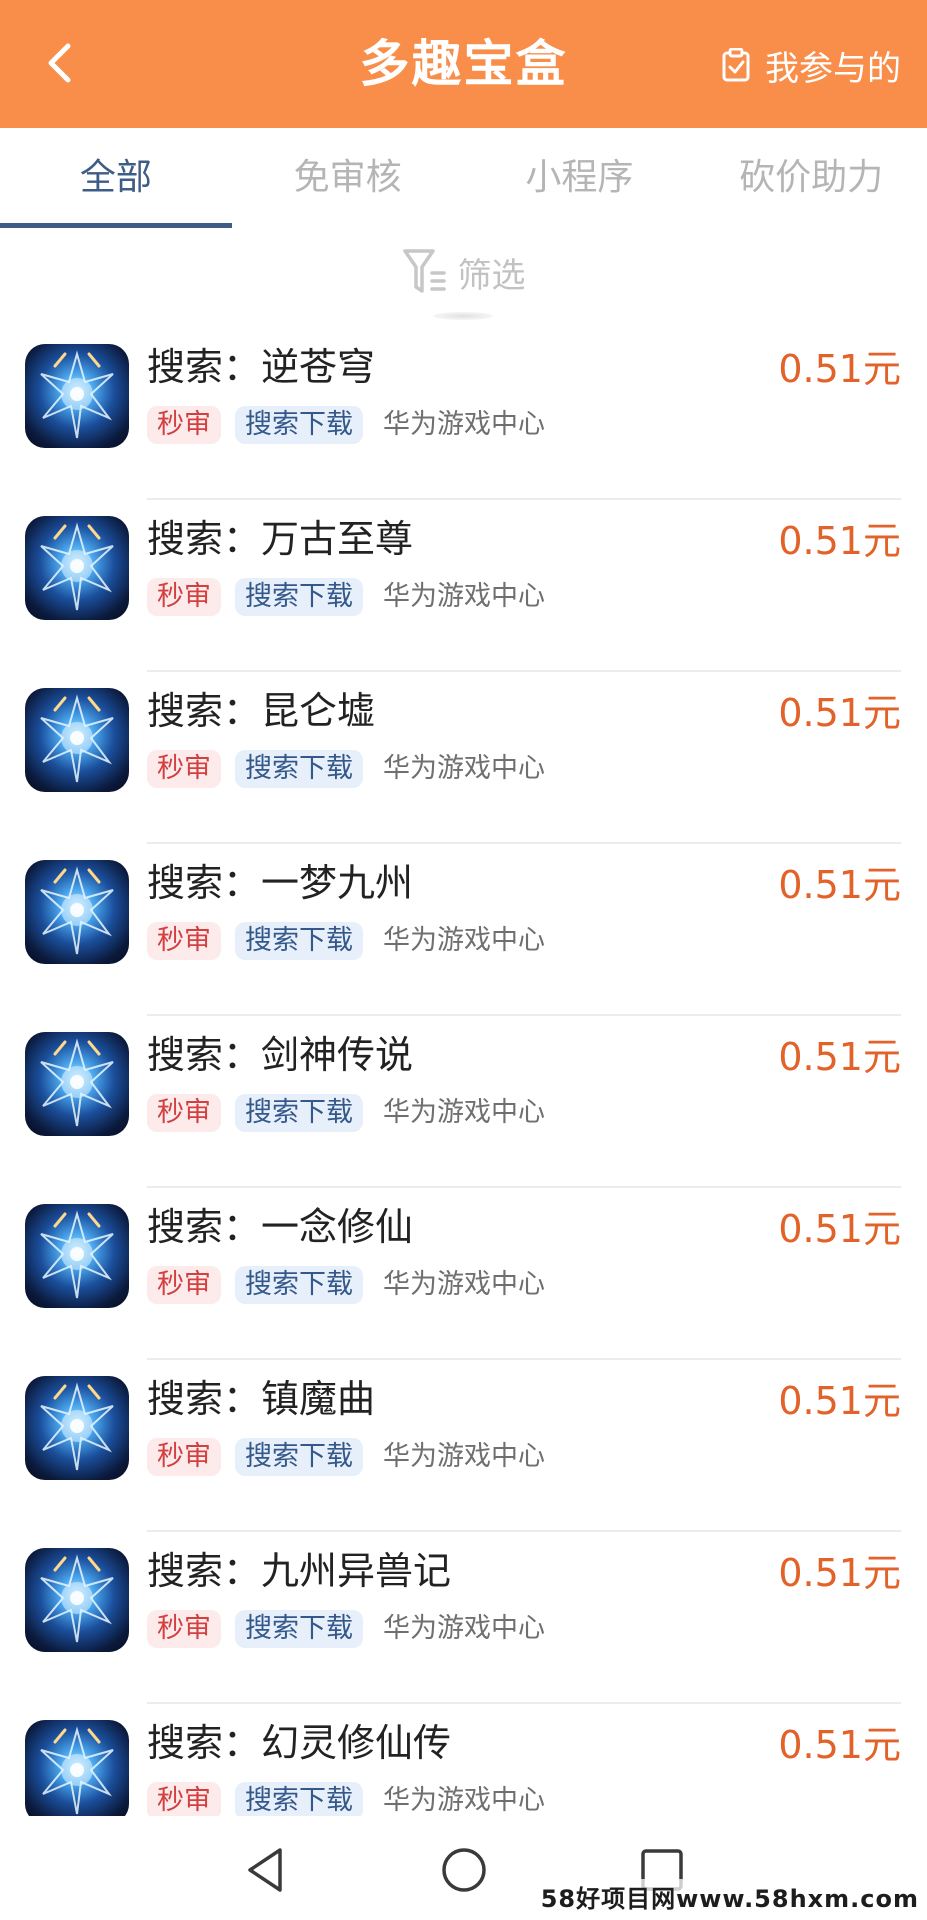 This screenshot has height=1920, width=927. Describe the element at coordinates (280, 883) in the screenshot. I see `task-title: 搜索：一梦九州` at that location.